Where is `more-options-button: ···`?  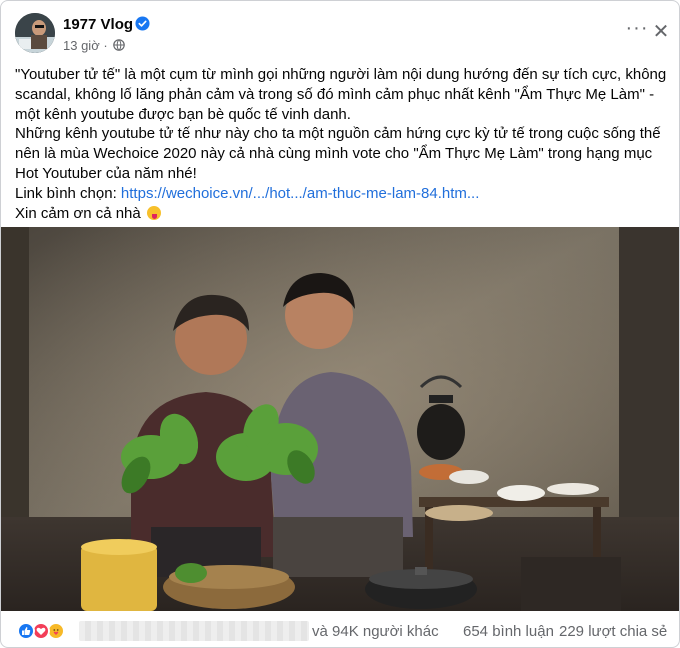
more-options-button: ··· is located at coordinates (637, 30).